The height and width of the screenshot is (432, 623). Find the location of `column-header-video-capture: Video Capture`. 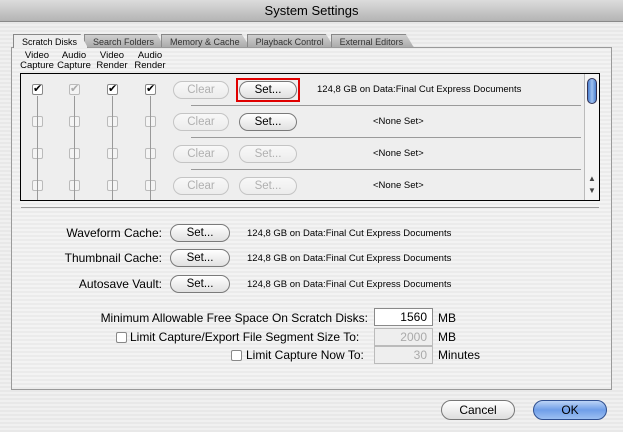

column-header-video-capture: Video Capture is located at coordinates (37, 61).